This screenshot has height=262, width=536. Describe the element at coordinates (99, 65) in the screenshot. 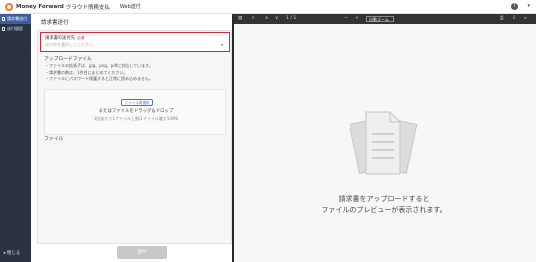

I see `note-line: ・ファイルの拡張子は、jpg、png、pdfに対応しています。` at that location.